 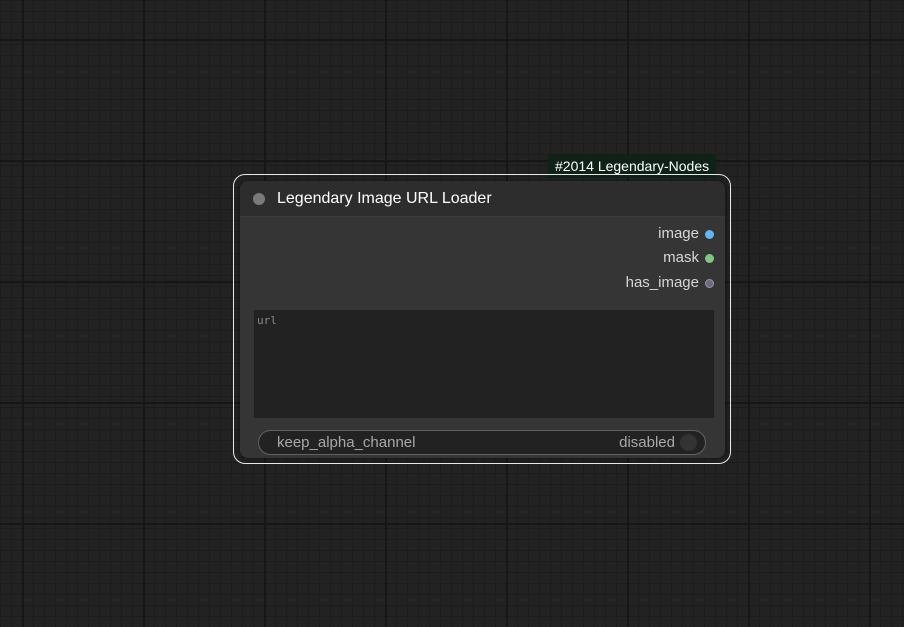 I want to click on has-image-slot-dot-icon, so click(x=709, y=283).